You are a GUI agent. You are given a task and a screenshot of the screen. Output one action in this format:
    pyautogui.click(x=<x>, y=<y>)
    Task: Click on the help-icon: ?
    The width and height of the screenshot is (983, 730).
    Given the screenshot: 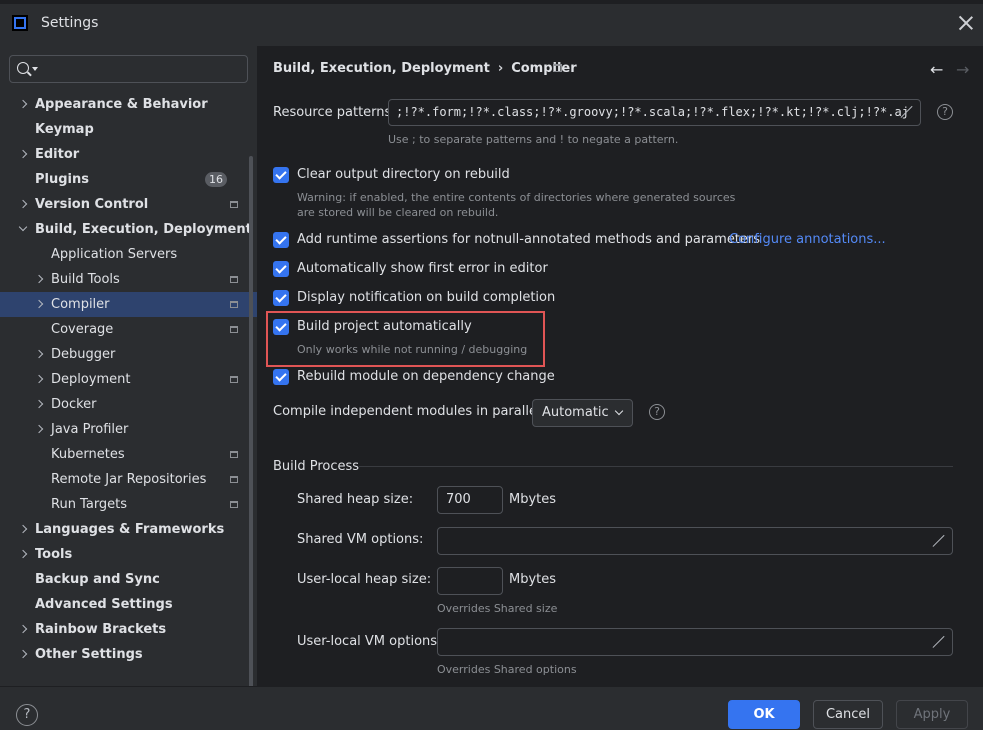 What is the action you would take?
    pyautogui.click(x=945, y=112)
    